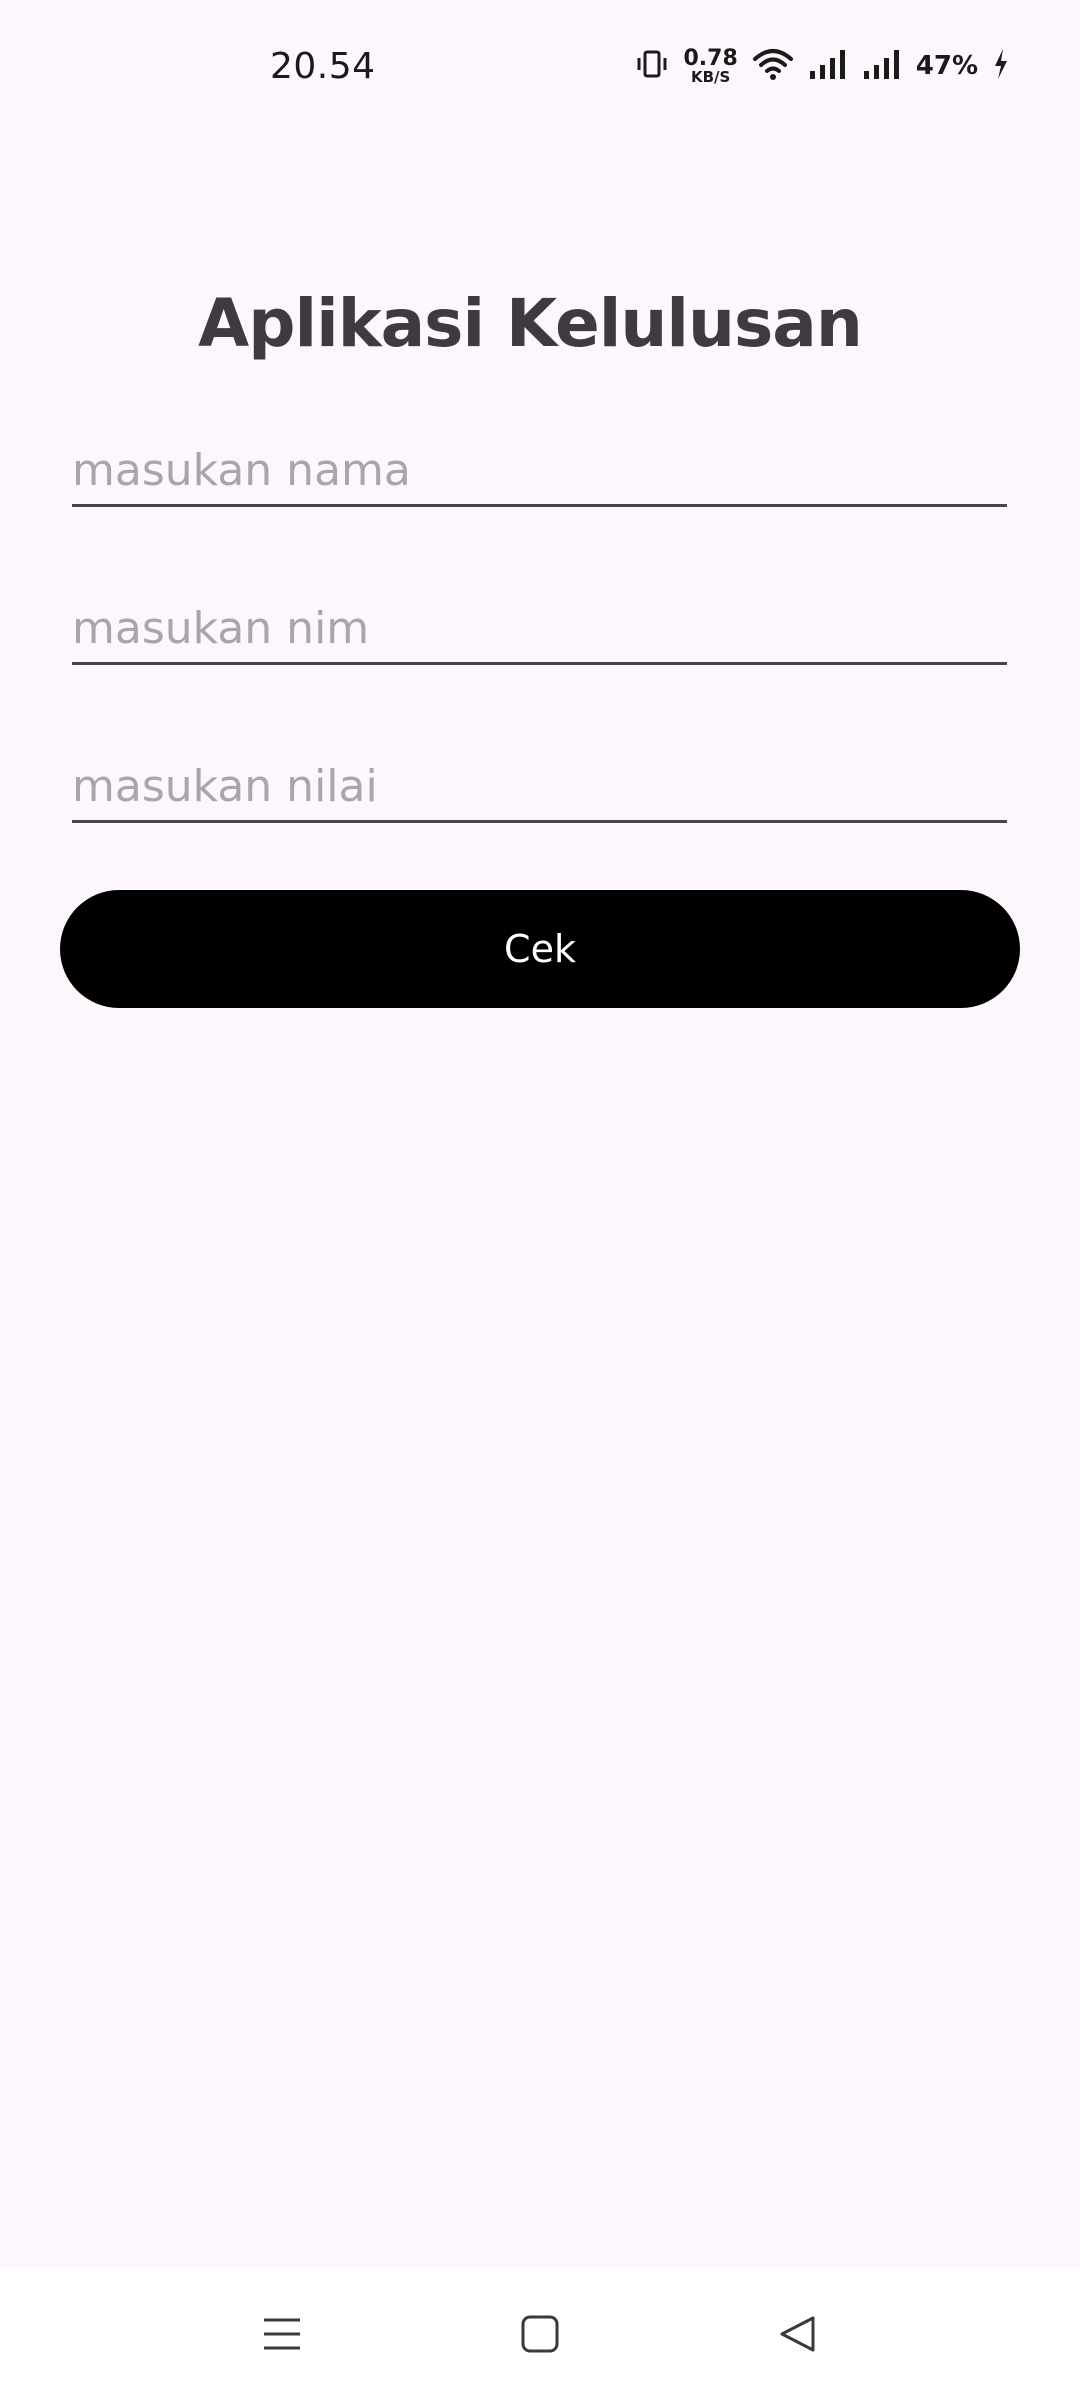 The width and height of the screenshot is (1080, 2400). What do you see at coordinates (540, 949) in the screenshot?
I see `cek-button: Cek` at bounding box center [540, 949].